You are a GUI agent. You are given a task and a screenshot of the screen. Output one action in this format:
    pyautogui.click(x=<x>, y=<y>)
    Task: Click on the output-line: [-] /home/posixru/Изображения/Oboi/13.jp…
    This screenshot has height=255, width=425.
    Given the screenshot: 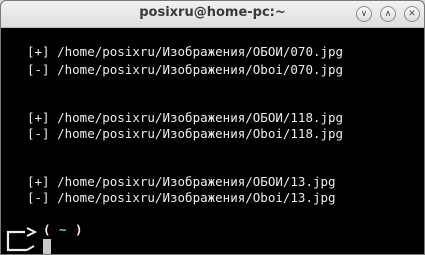 What is the action you would take?
    pyautogui.click(x=181, y=197)
    